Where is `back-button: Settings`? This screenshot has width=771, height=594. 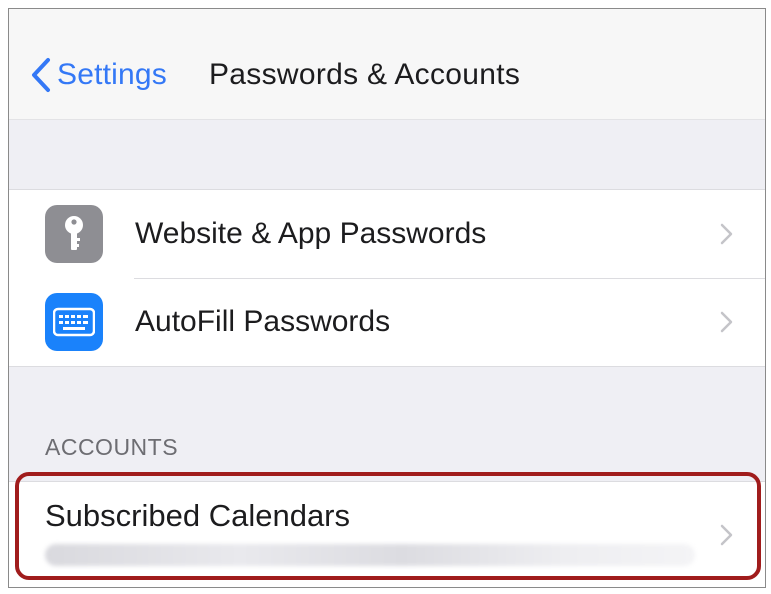 back-button: Settings is located at coordinates (99, 75).